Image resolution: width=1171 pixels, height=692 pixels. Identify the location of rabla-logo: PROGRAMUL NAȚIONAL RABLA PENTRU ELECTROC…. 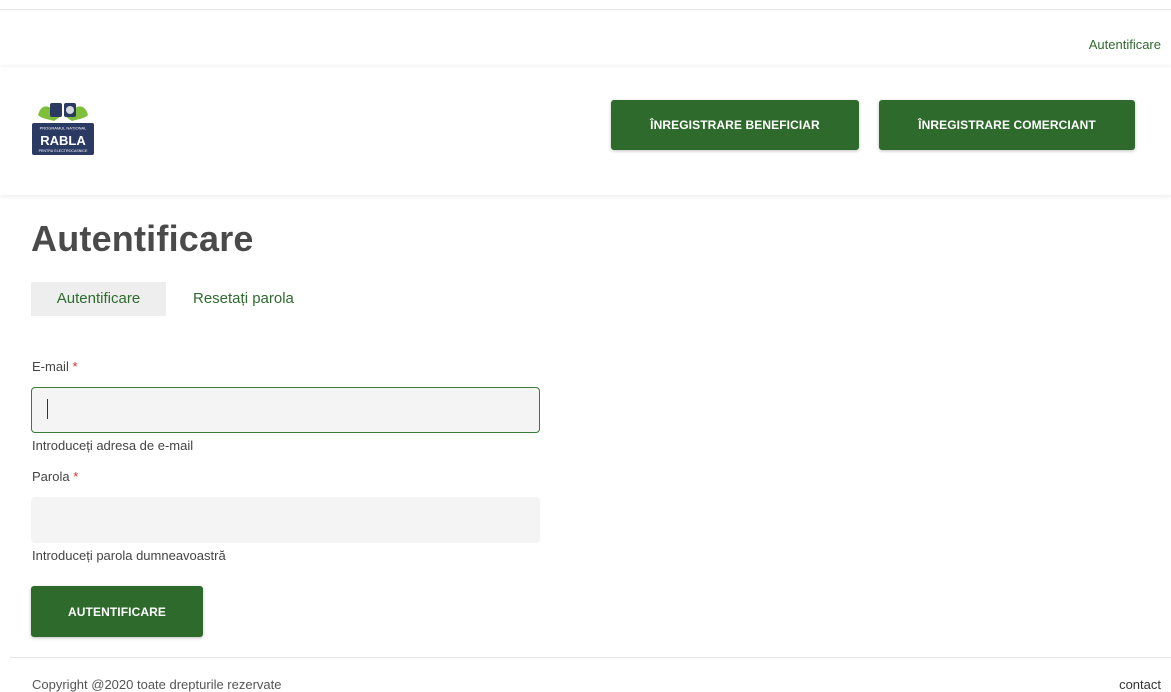
(63, 126).